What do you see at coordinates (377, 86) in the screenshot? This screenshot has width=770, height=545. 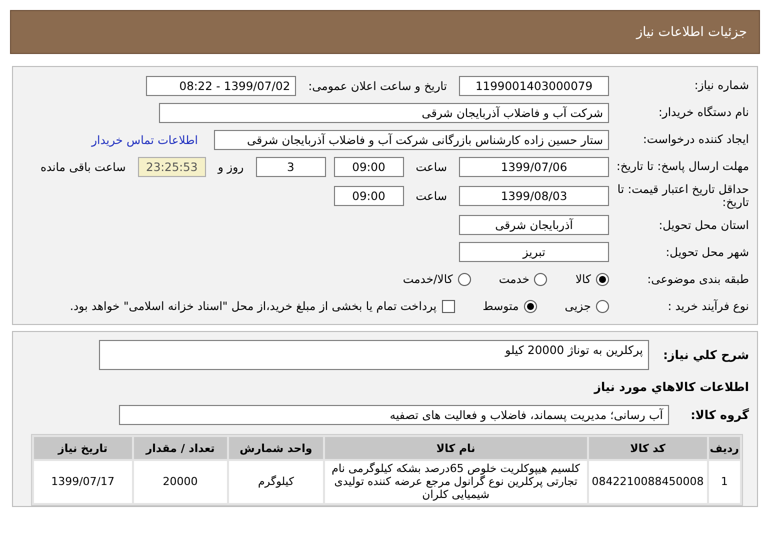 I see `field-label: تاریخ و ساعت اعلان عمومی:` at bounding box center [377, 86].